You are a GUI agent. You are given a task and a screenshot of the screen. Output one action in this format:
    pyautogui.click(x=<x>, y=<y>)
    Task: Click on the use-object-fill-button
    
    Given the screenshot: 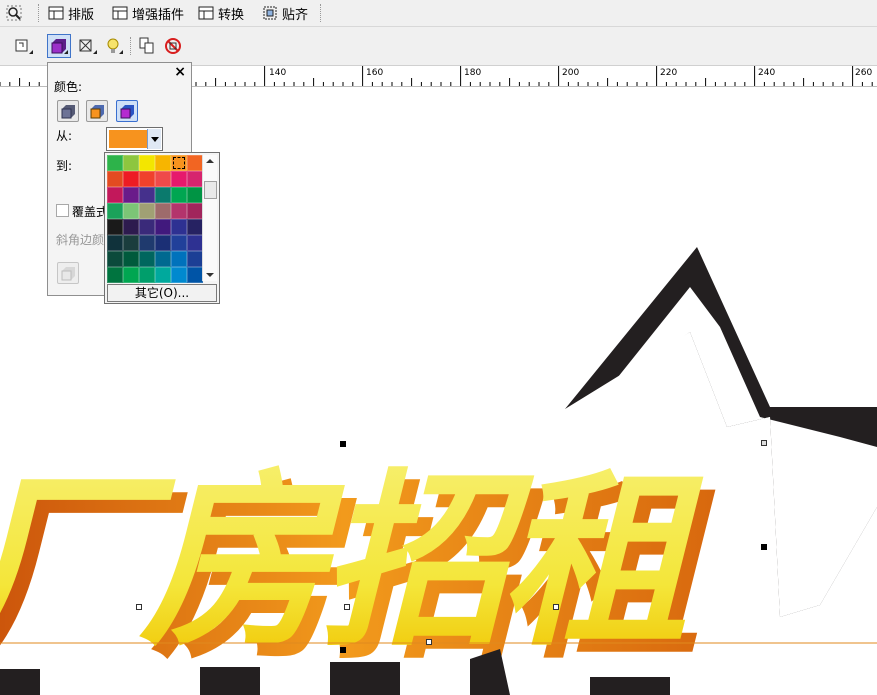 What is the action you would take?
    pyautogui.click(x=68, y=111)
    